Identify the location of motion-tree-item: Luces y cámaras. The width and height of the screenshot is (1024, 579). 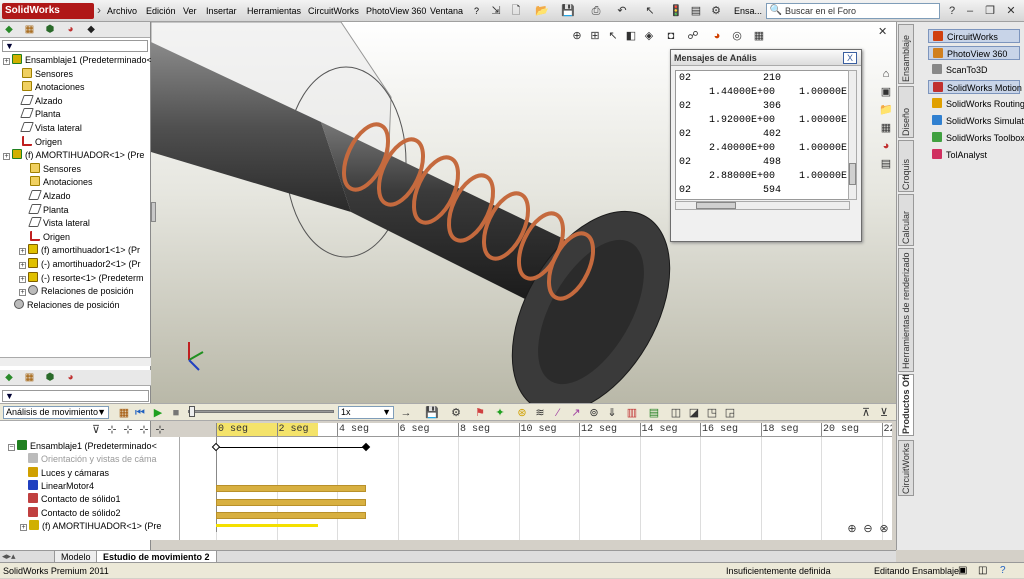
(103, 473).